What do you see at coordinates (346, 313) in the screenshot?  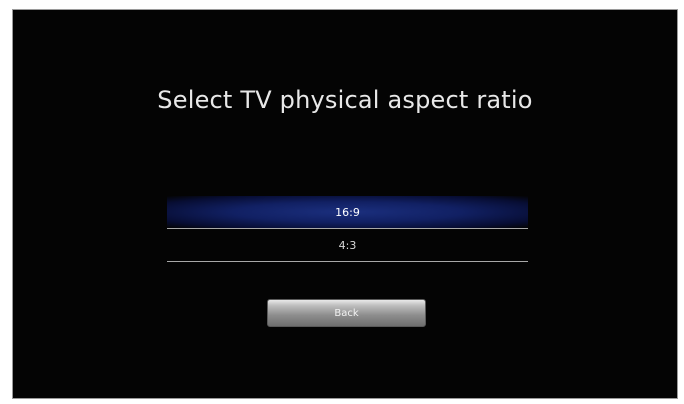 I see `back-button: Back` at bounding box center [346, 313].